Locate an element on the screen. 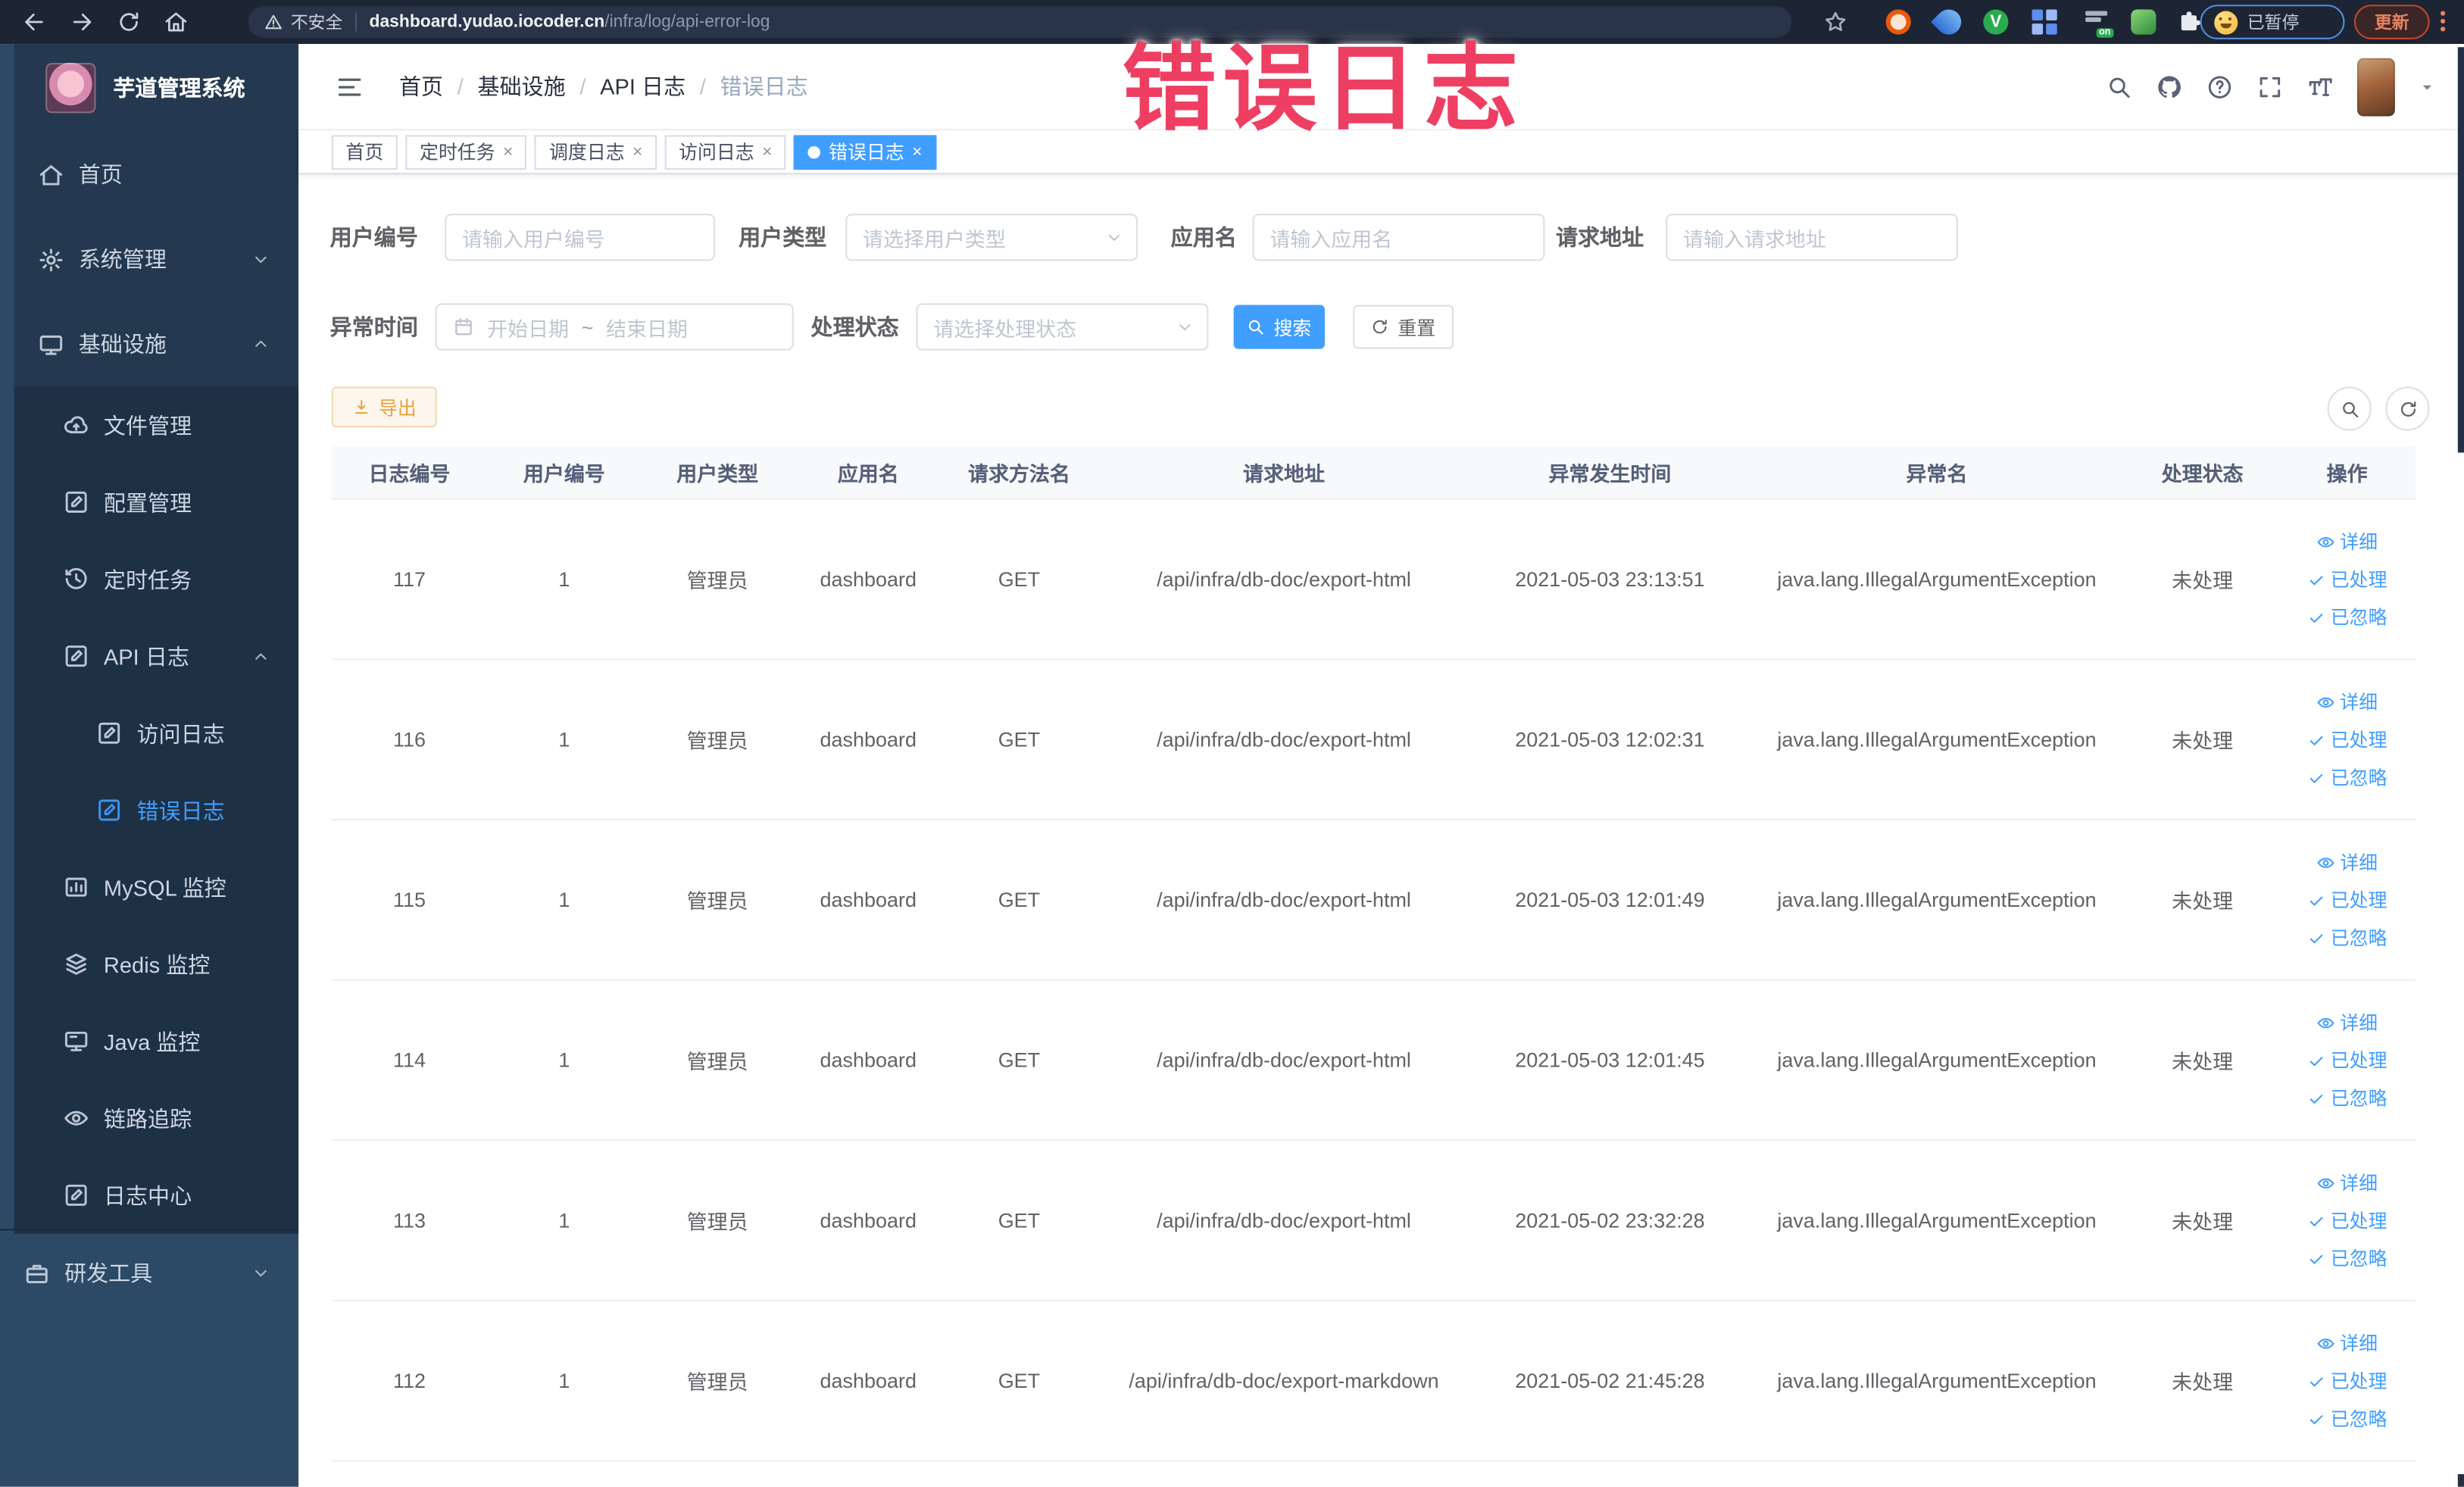  extension-green-icon: V is located at coordinates (1996, 22).